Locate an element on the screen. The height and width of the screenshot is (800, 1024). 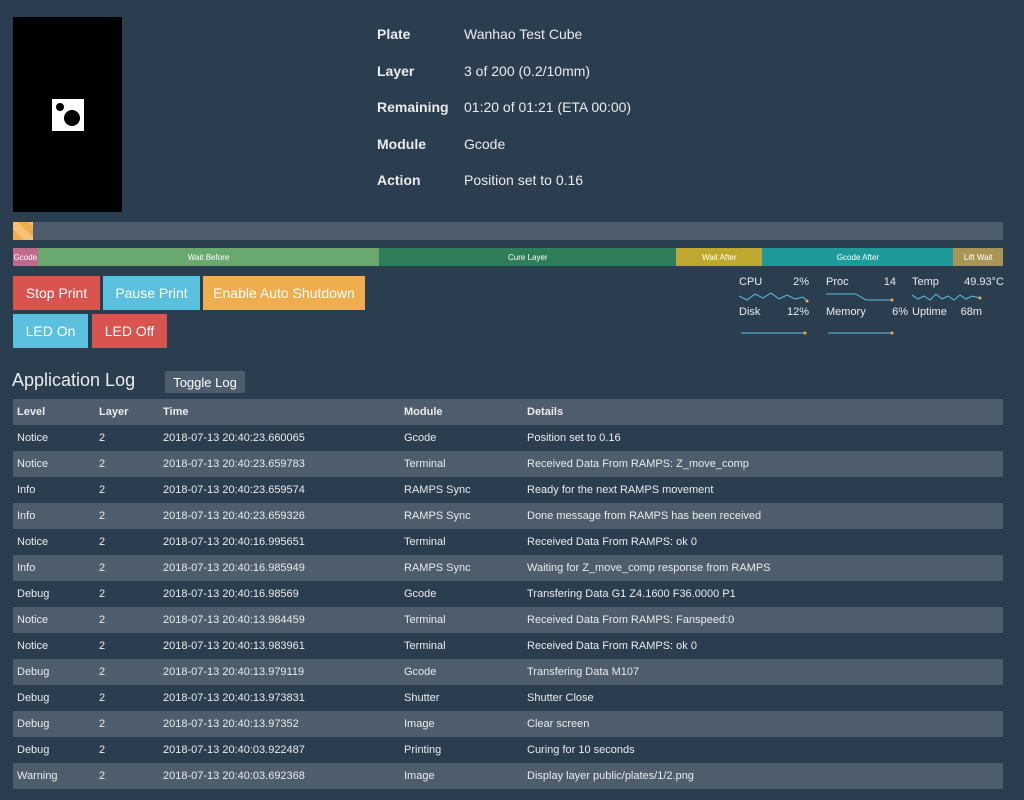
column-header-layer: Layer is located at coordinates (114, 412).